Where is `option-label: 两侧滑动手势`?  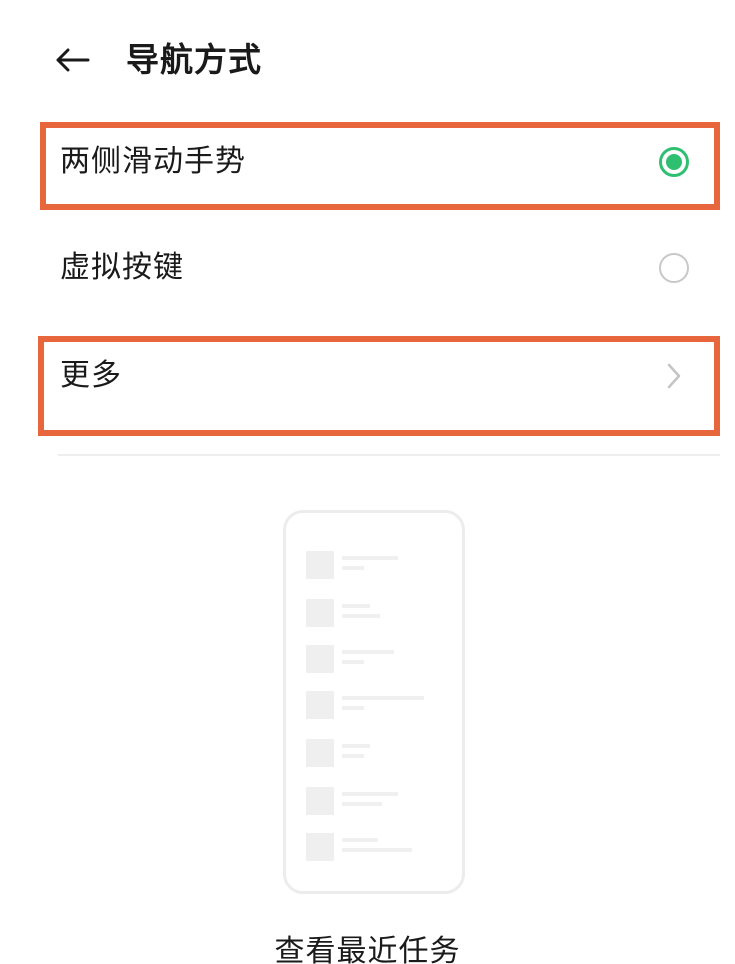
option-label: 两侧滑动手势 is located at coordinates (153, 161).